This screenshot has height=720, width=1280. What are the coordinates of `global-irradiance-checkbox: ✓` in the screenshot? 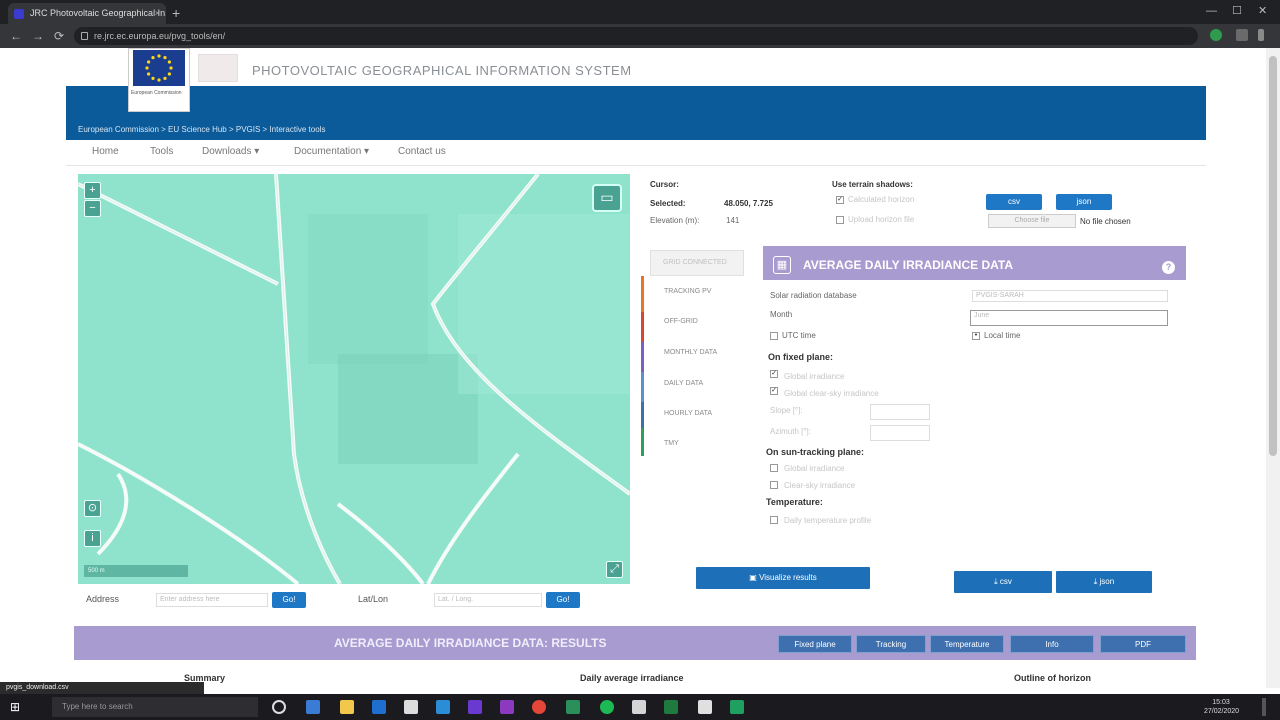 It's located at (774, 374).